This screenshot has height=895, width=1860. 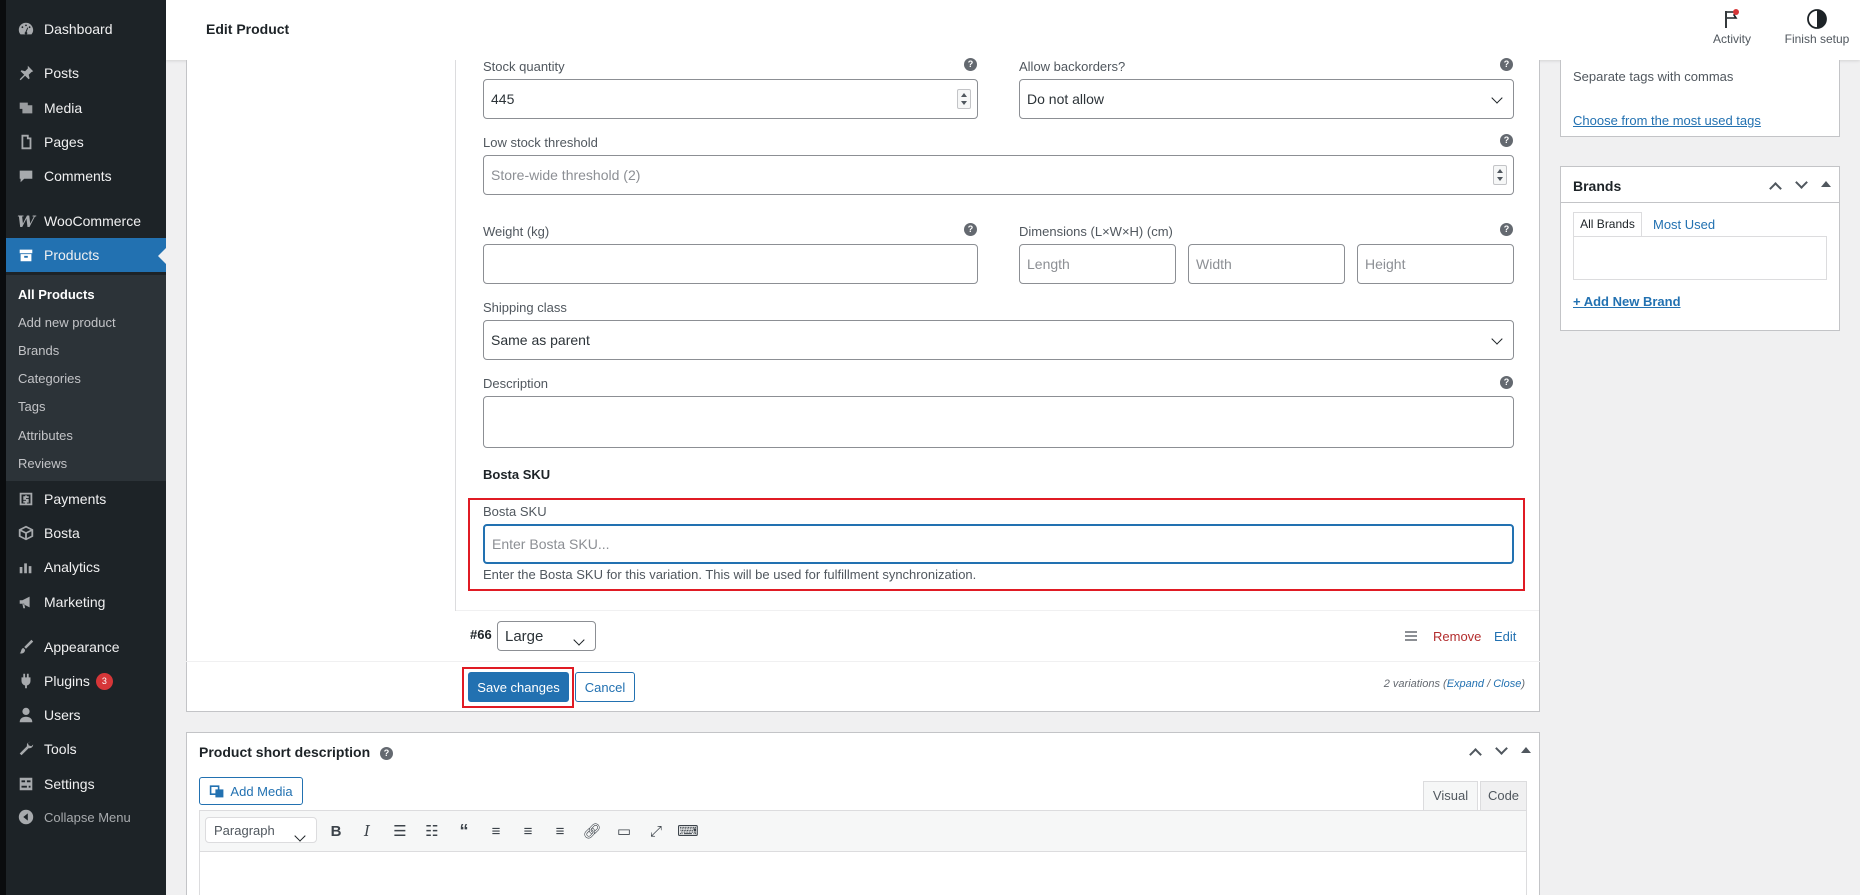 I want to click on editor-content-area, so click(x=863, y=873).